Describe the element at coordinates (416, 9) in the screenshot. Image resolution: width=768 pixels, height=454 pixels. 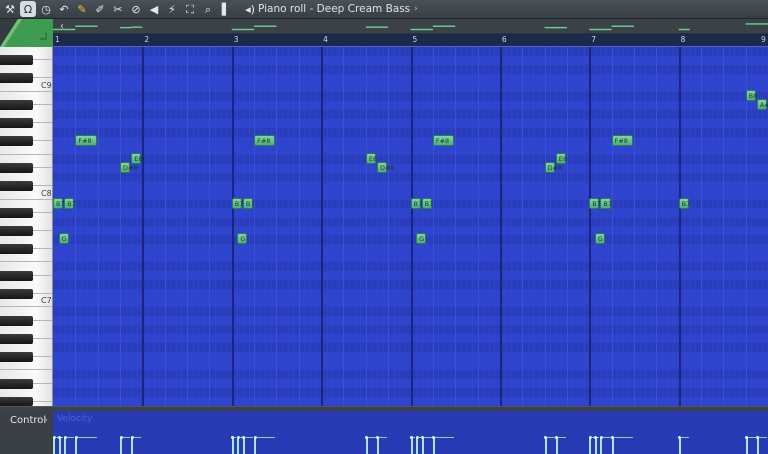
I see `title-menu-arrow: ›` at that location.